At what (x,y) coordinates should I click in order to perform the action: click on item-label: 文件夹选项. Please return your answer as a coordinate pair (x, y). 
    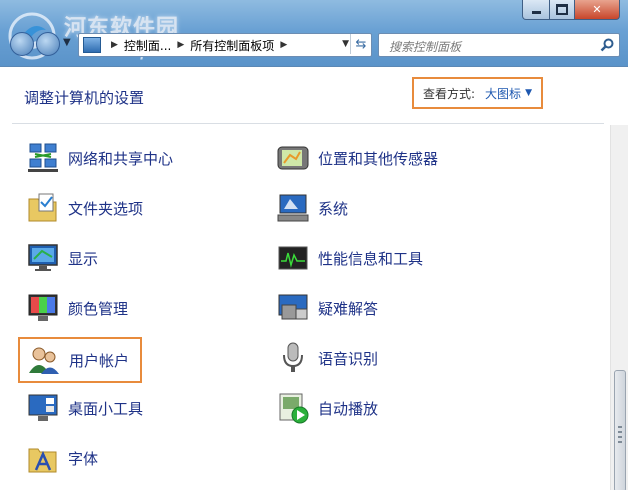
    Looking at the image, I should click on (106, 208).